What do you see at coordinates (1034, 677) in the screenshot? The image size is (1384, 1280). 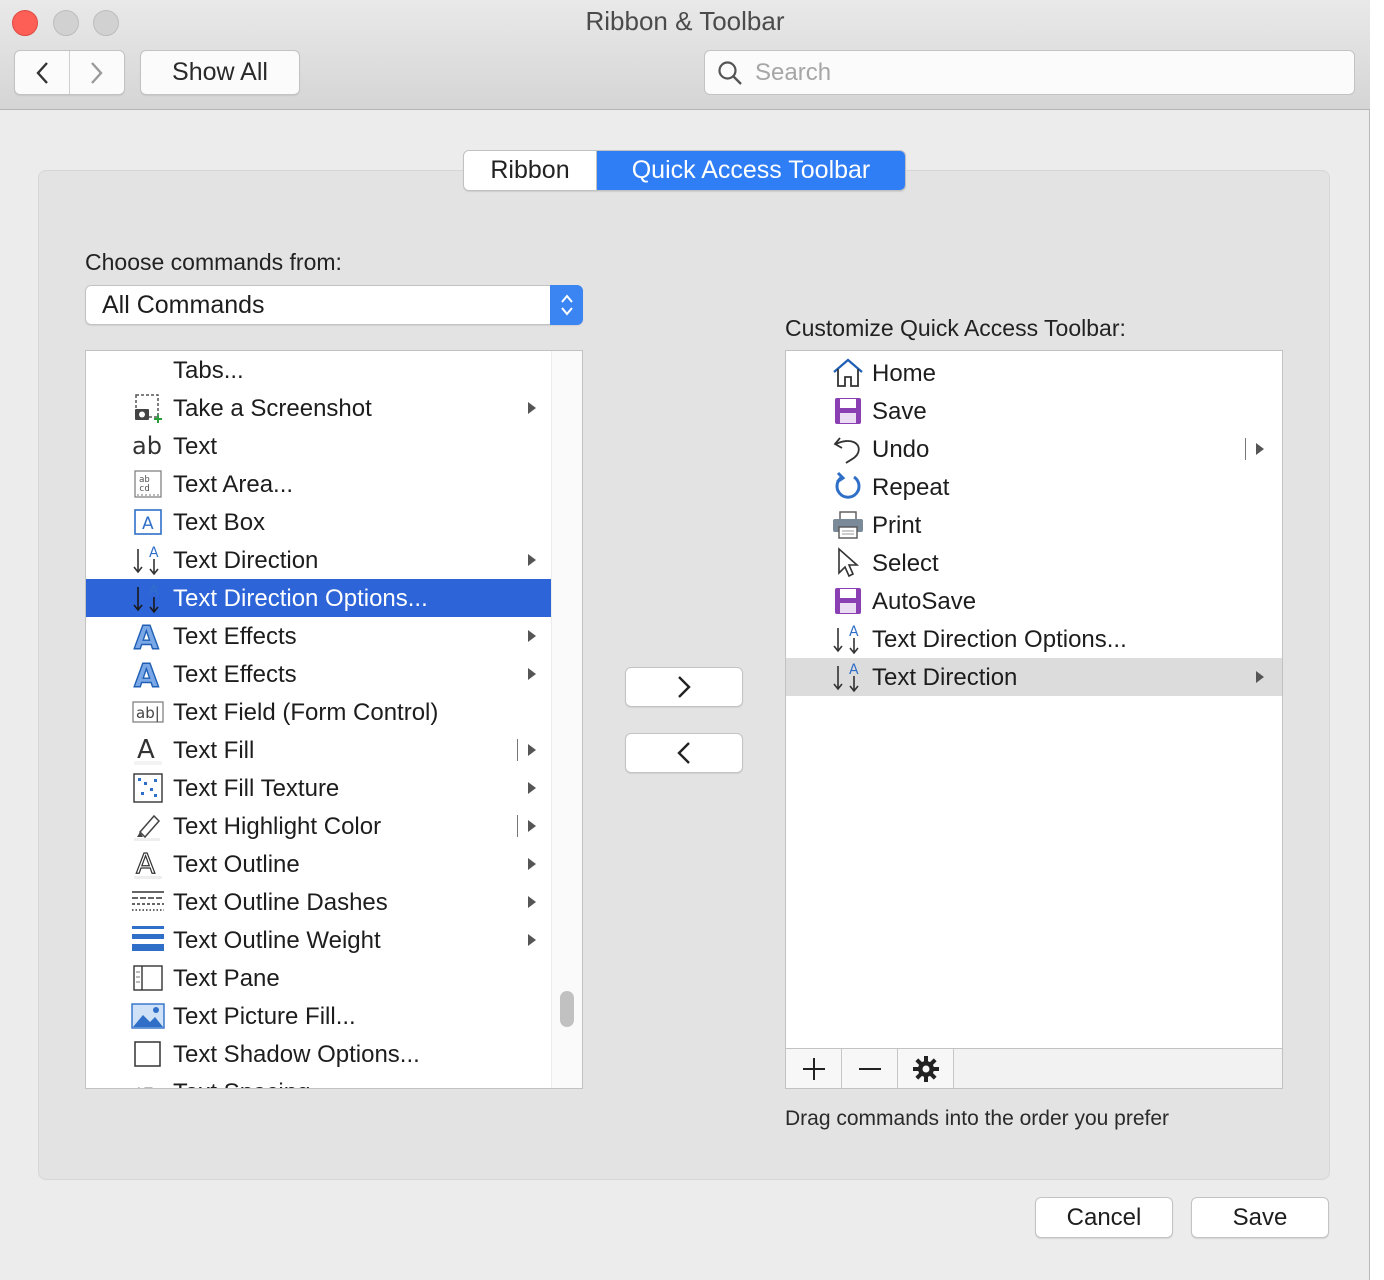 I see `toolbar-item: A Text Direction` at bounding box center [1034, 677].